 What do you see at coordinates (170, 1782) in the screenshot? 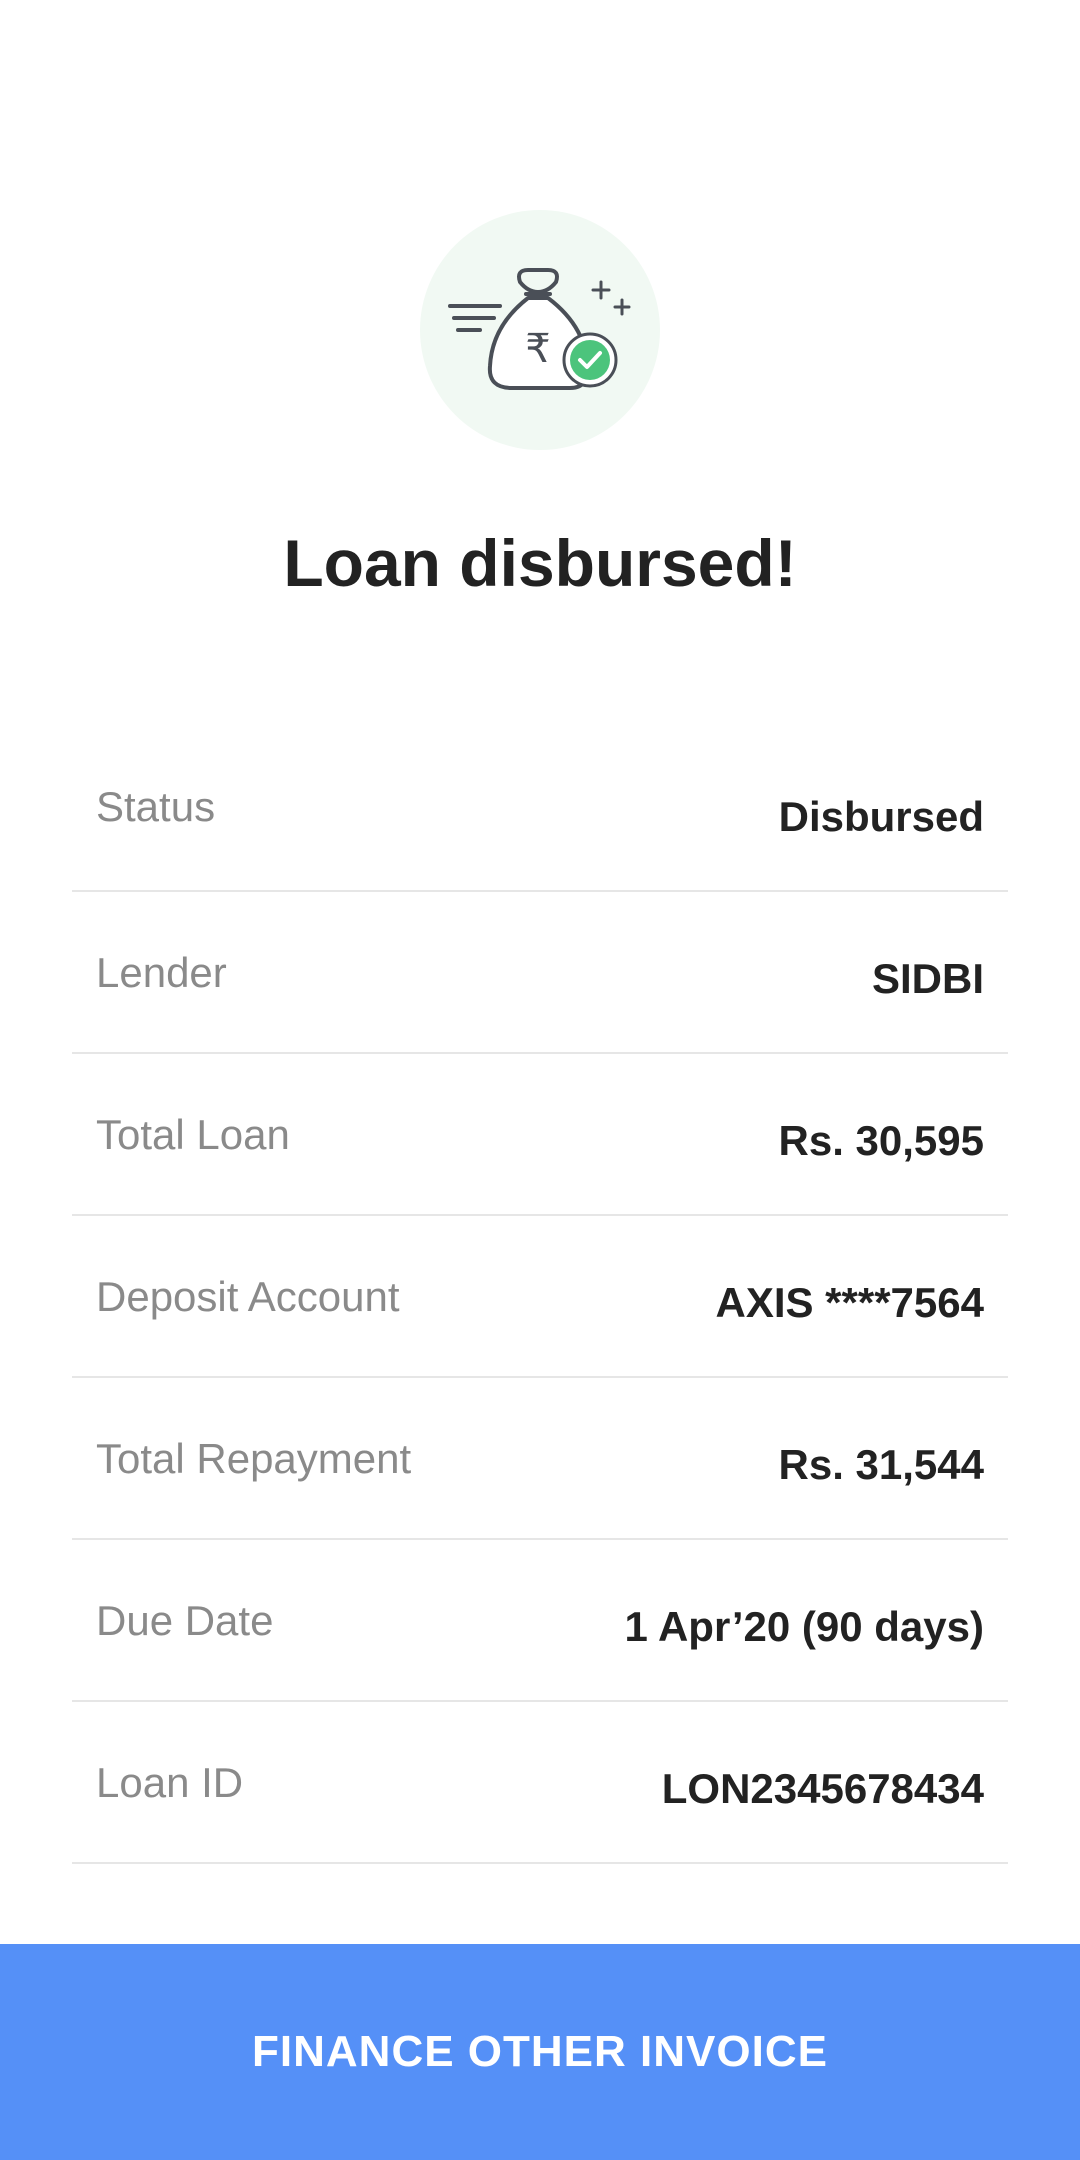
I see `detail-label: Loan ID` at bounding box center [170, 1782].